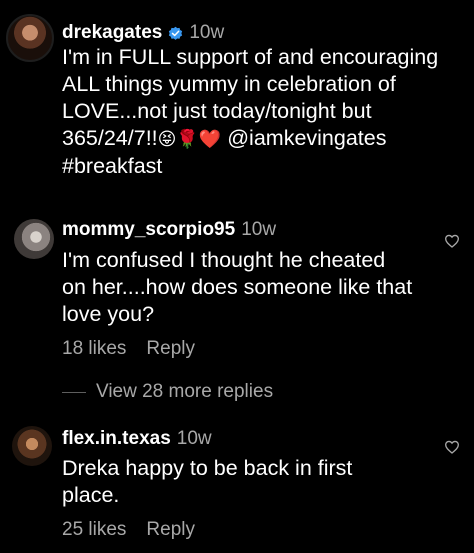 The width and height of the screenshot is (474, 553). I want to click on caption-emojis: 😝🌹❤️, so click(189, 139).